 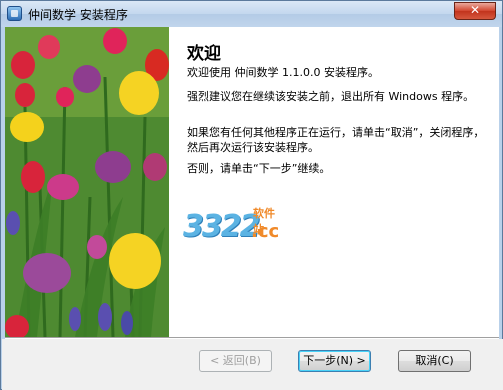 What do you see at coordinates (434, 361) in the screenshot?
I see `cancel-button: 取消(C)` at bounding box center [434, 361].